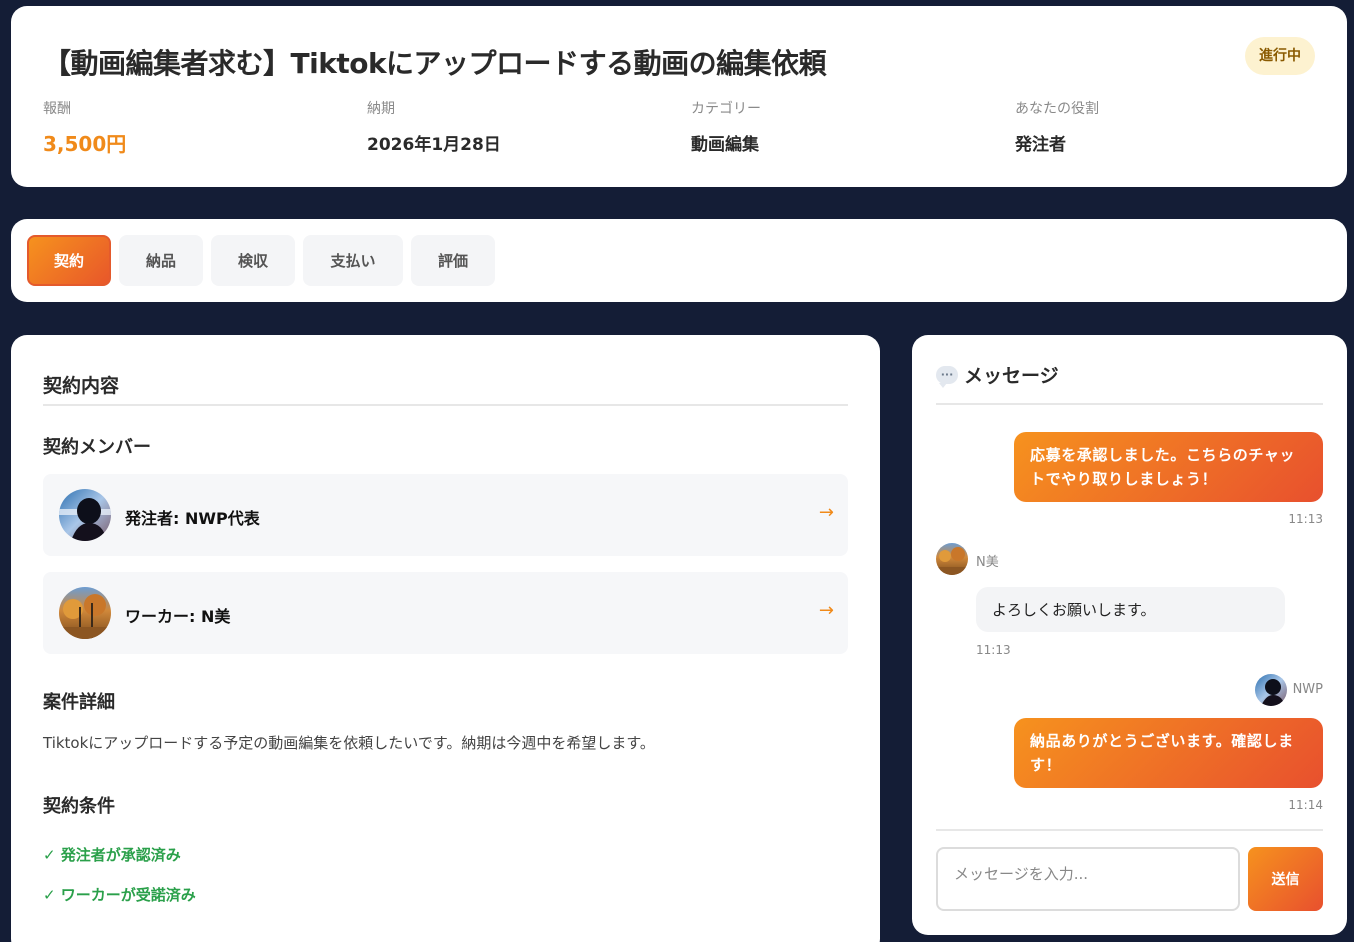 Image resolution: width=1354 pixels, height=942 pixels. What do you see at coordinates (161, 260) in the screenshot?
I see `tab-delivery: 納品` at bounding box center [161, 260].